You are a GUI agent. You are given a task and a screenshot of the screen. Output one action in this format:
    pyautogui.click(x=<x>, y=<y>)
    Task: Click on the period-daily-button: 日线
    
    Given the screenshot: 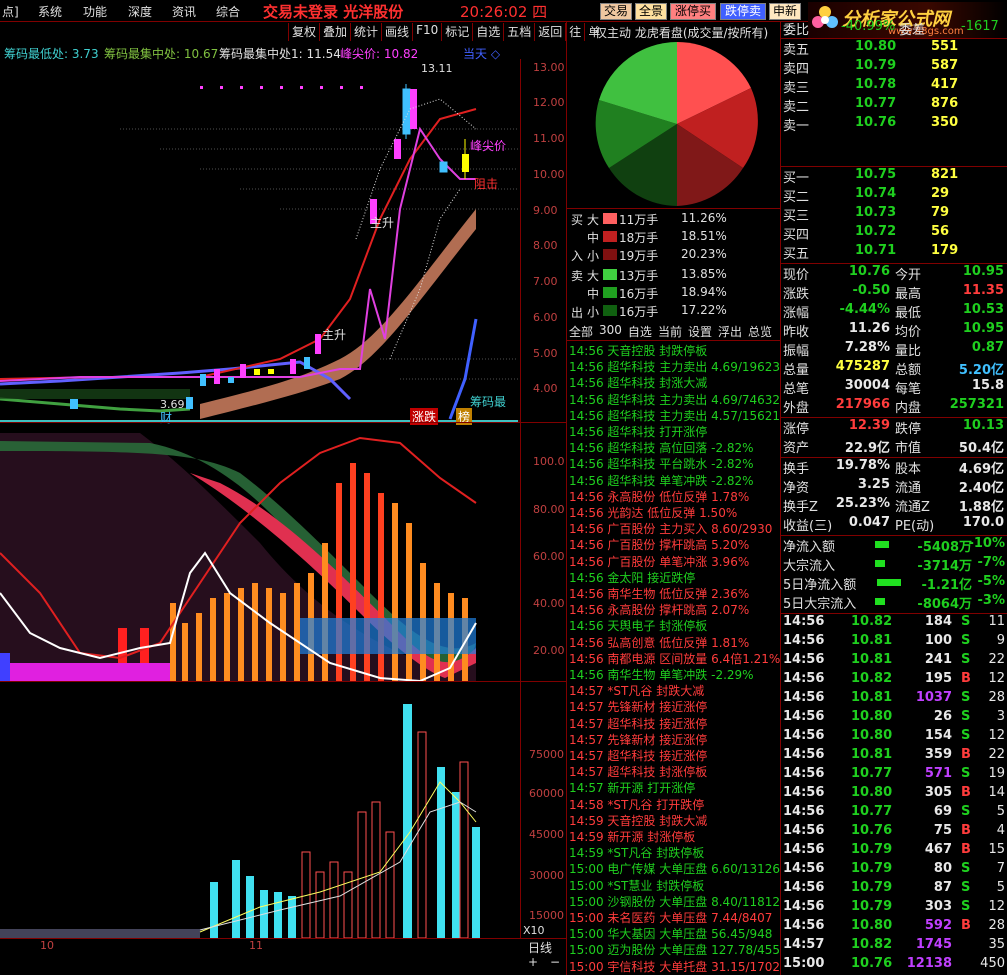 What is the action you would take?
    pyautogui.click(x=540, y=947)
    